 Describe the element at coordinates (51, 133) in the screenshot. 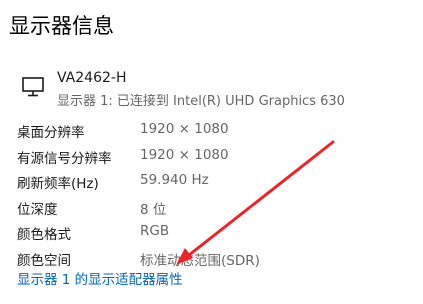

I see `info-label: 桌面分辨率` at that location.